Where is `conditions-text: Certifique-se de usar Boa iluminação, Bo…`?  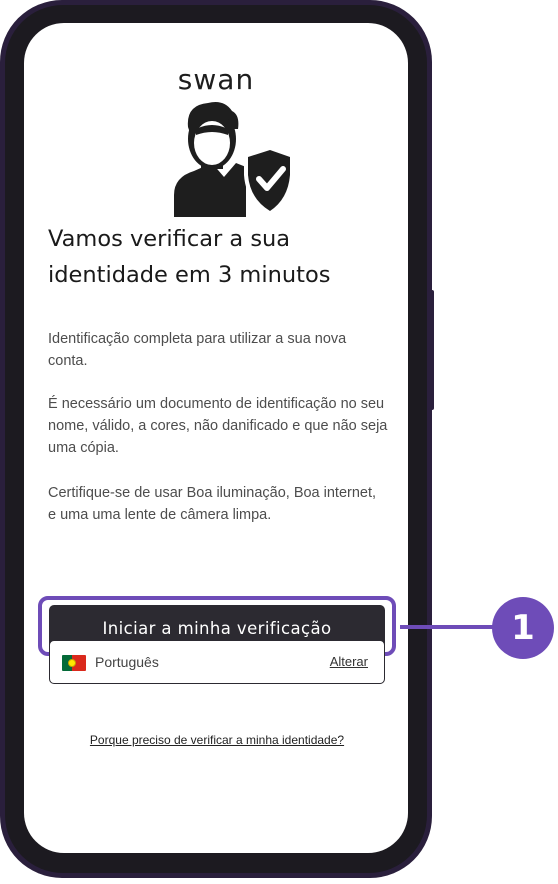 conditions-text: Certifique-se de usar Boa iluminação, Bo… is located at coordinates (212, 504).